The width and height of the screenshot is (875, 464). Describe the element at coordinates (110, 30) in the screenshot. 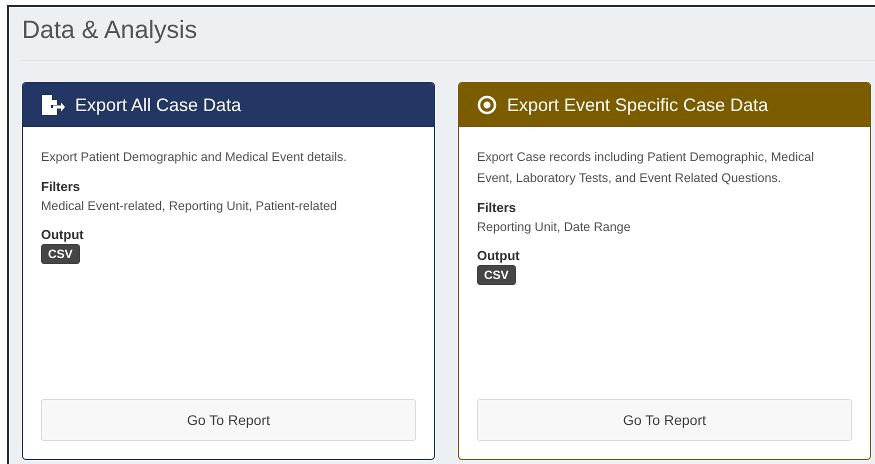

I see `page-title: Data & Analysis` at that location.